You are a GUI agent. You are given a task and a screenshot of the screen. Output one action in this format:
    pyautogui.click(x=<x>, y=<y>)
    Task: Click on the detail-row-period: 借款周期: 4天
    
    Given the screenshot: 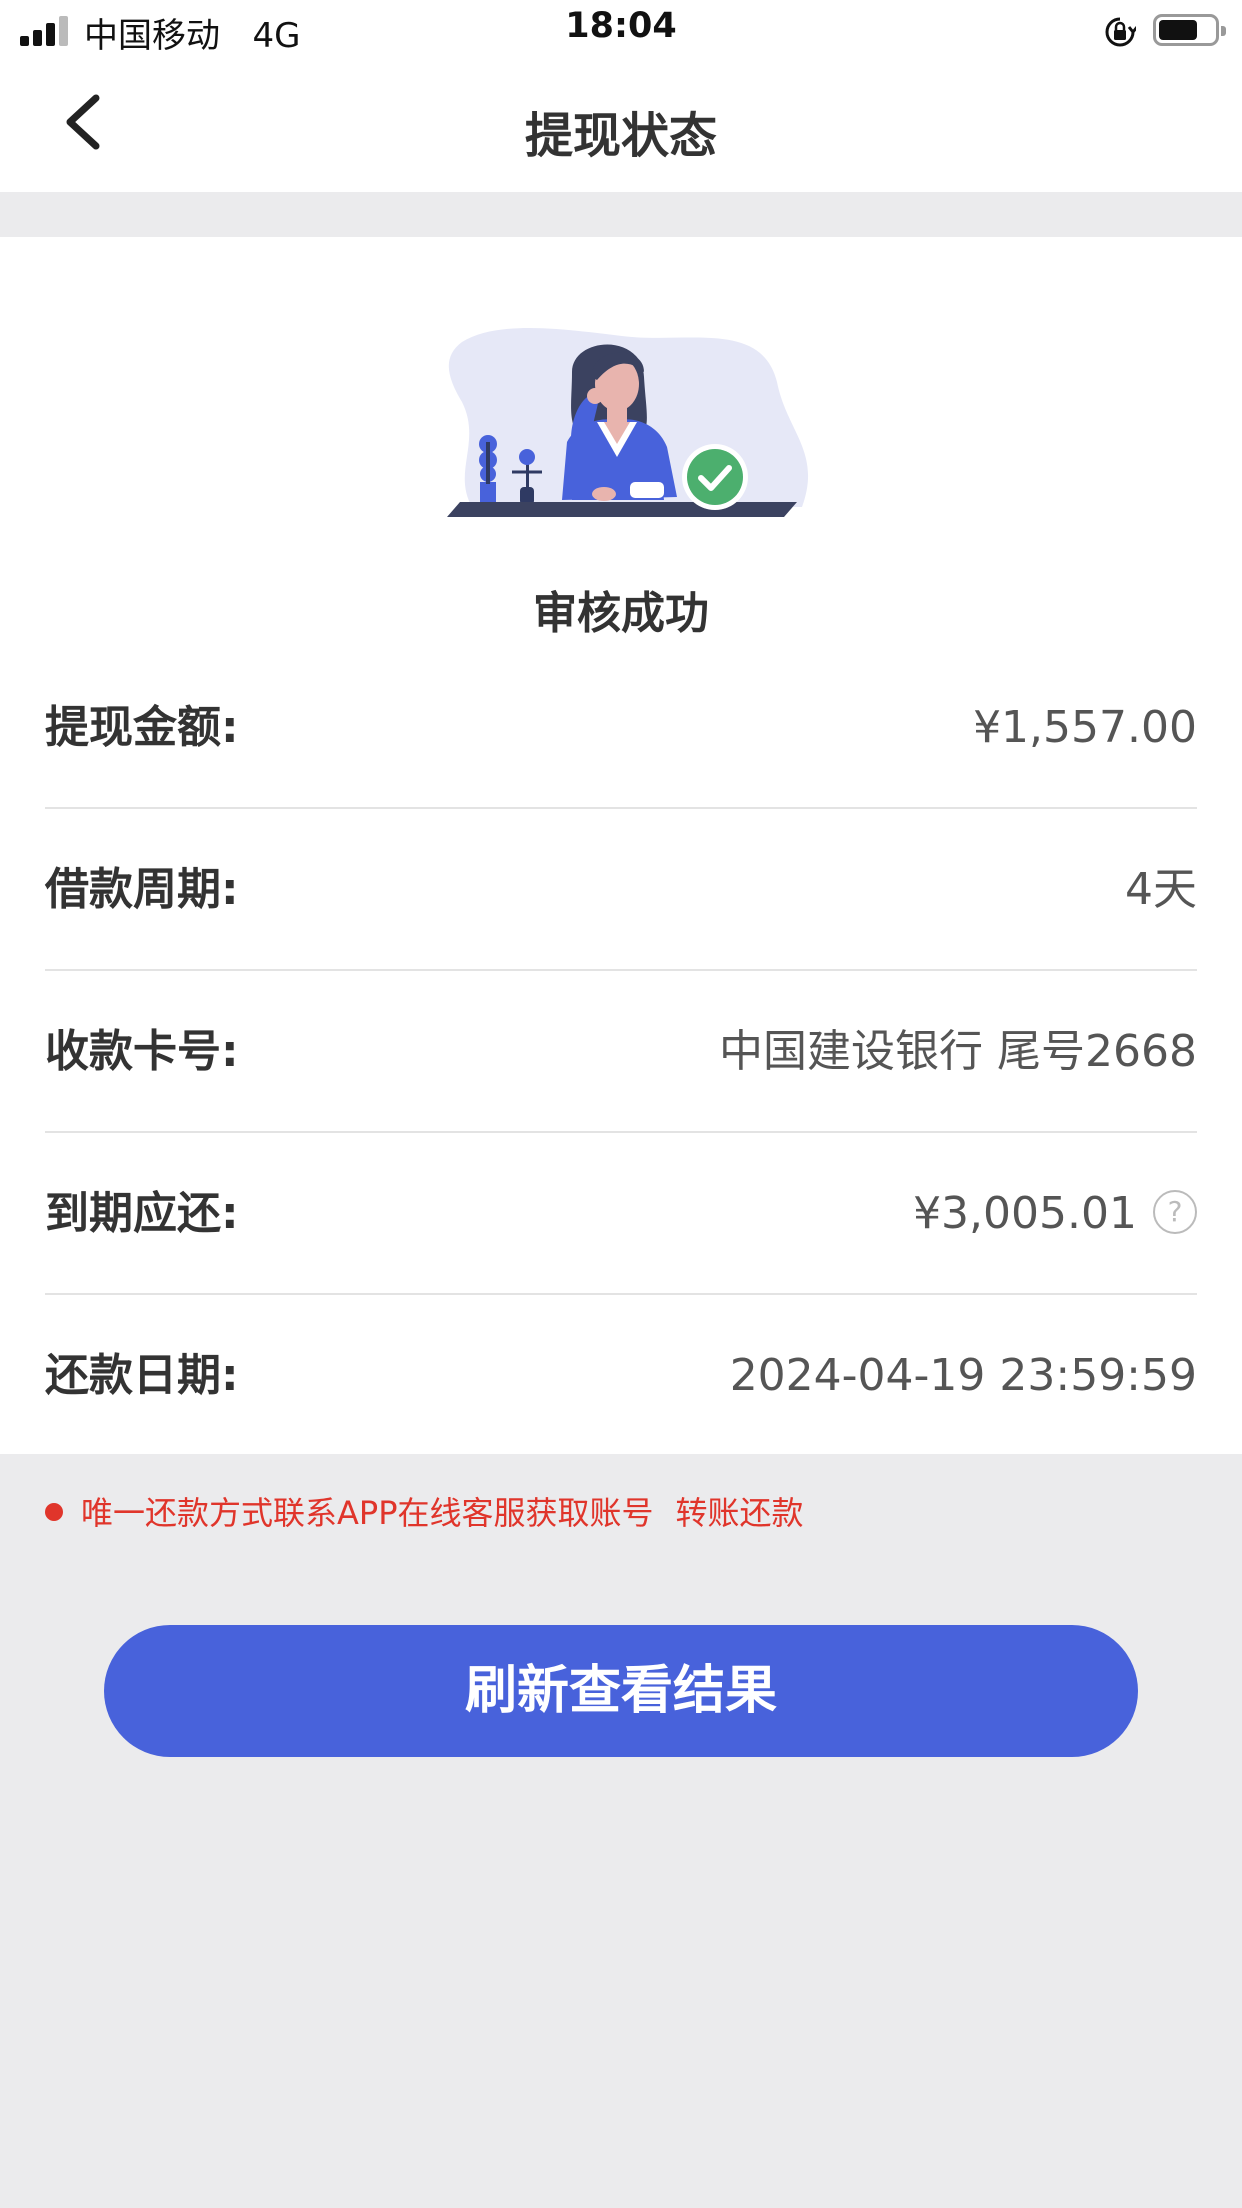 What is the action you would take?
    pyautogui.click(x=621, y=890)
    